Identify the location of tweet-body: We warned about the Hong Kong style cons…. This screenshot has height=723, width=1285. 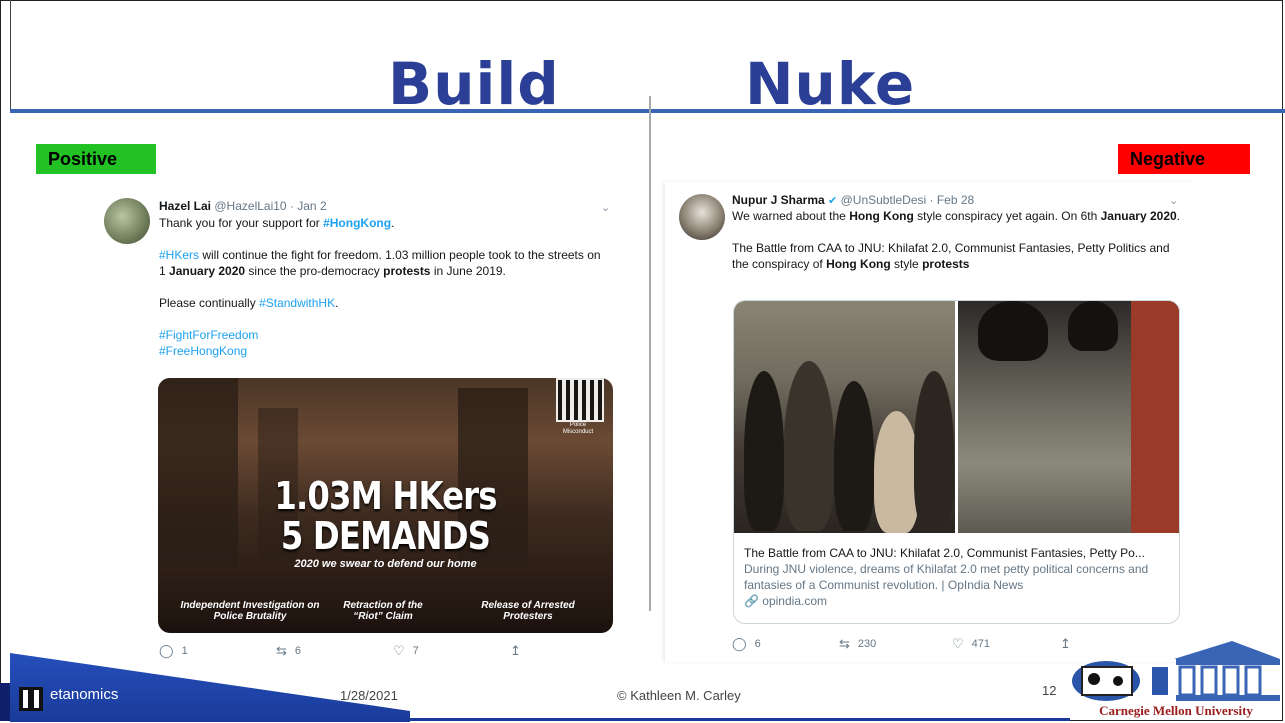
(957, 240).